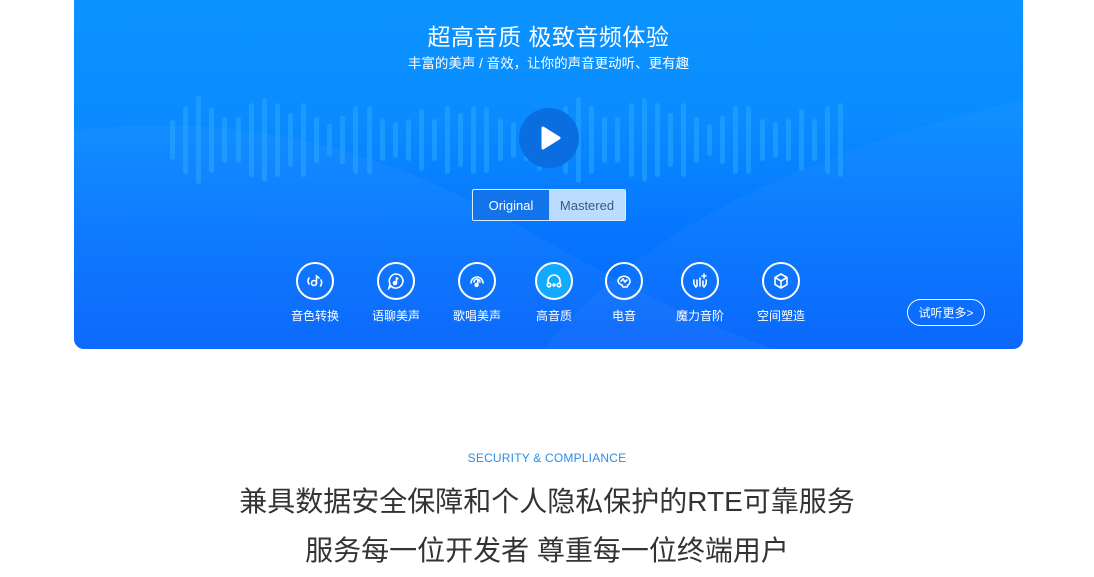 Image resolution: width=1094 pixels, height=577 pixels. I want to click on feature-label: 语聊美声, so click(395, 316).